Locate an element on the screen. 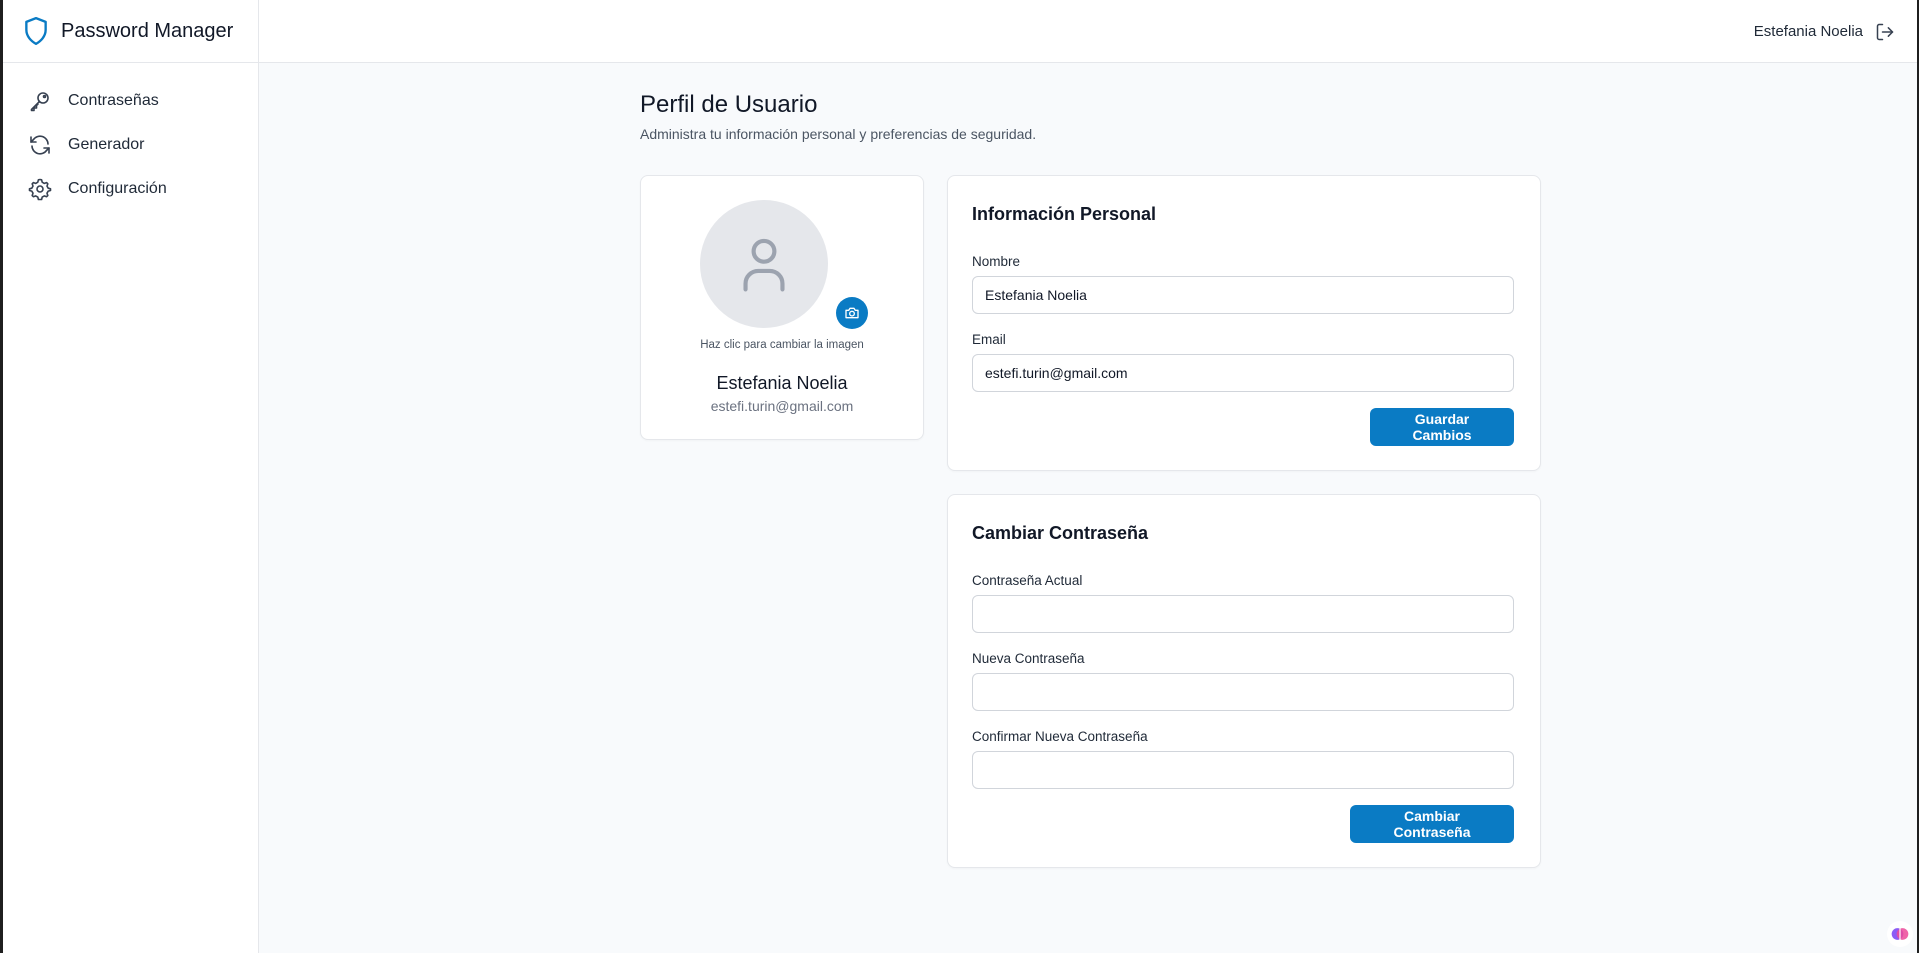  sidebar-item-configuracion: Configuración is located at coordinates (130, 189).